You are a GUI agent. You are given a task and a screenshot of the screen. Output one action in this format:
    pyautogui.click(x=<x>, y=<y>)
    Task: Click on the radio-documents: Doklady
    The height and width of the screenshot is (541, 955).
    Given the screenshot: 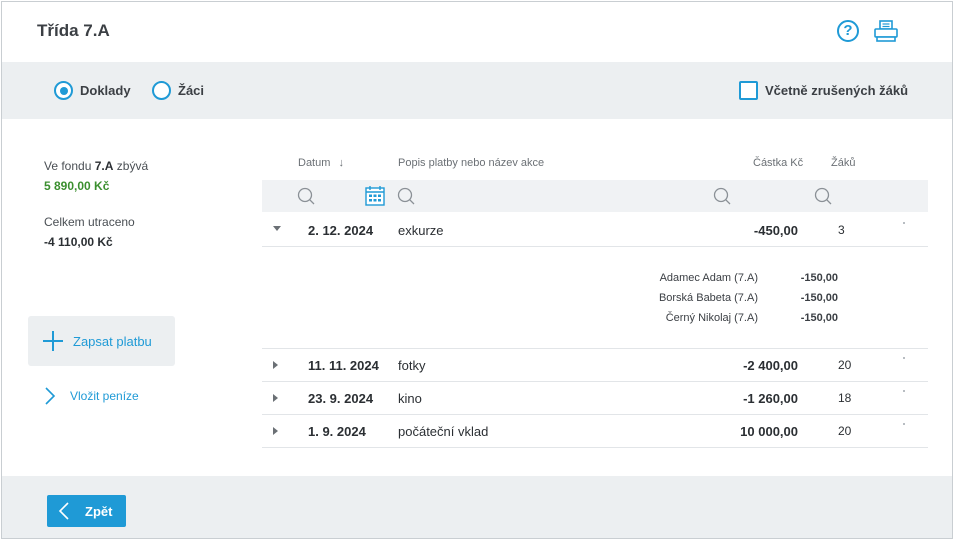 What is the action you would take?
    pyautogui.click(x=92, y=90)
    